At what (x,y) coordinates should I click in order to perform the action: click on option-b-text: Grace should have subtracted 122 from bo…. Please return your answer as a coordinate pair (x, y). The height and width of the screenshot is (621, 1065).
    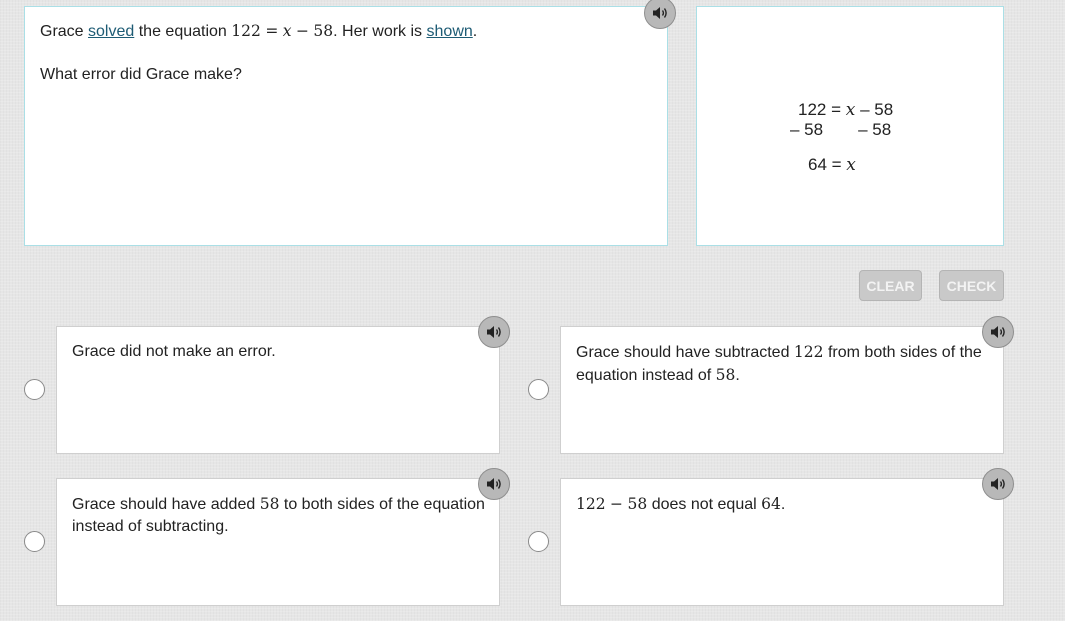
    Looking at the image, I should click on (779, 363).